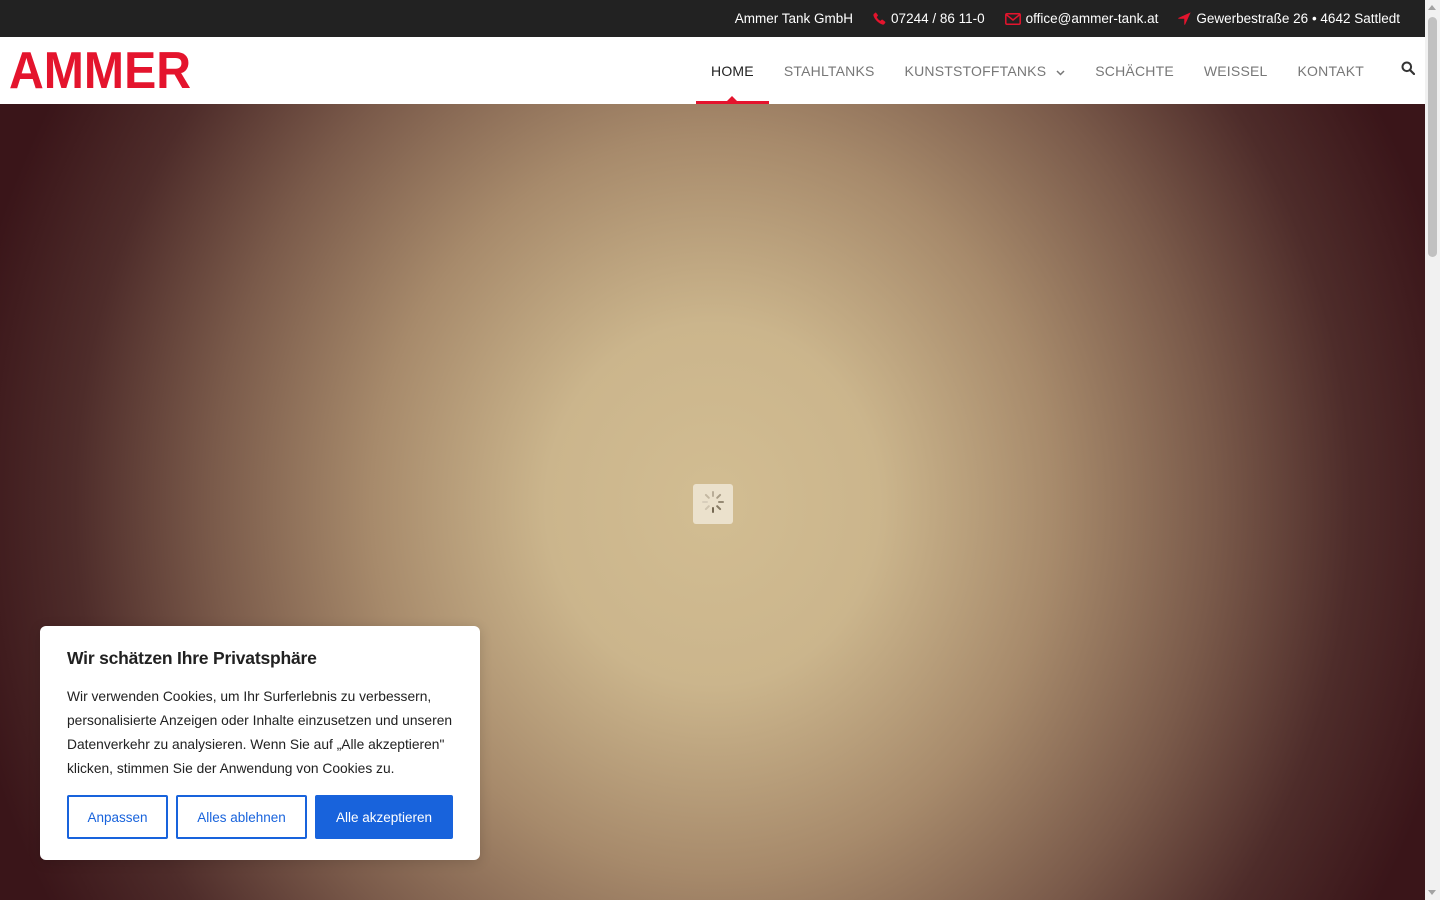 The width and height of the screenshot is (1440, 900). Describe the element at coordinates (829, 70) in the screenshot. I see `nav-stahltanks: STAHLTANKS` at that location.